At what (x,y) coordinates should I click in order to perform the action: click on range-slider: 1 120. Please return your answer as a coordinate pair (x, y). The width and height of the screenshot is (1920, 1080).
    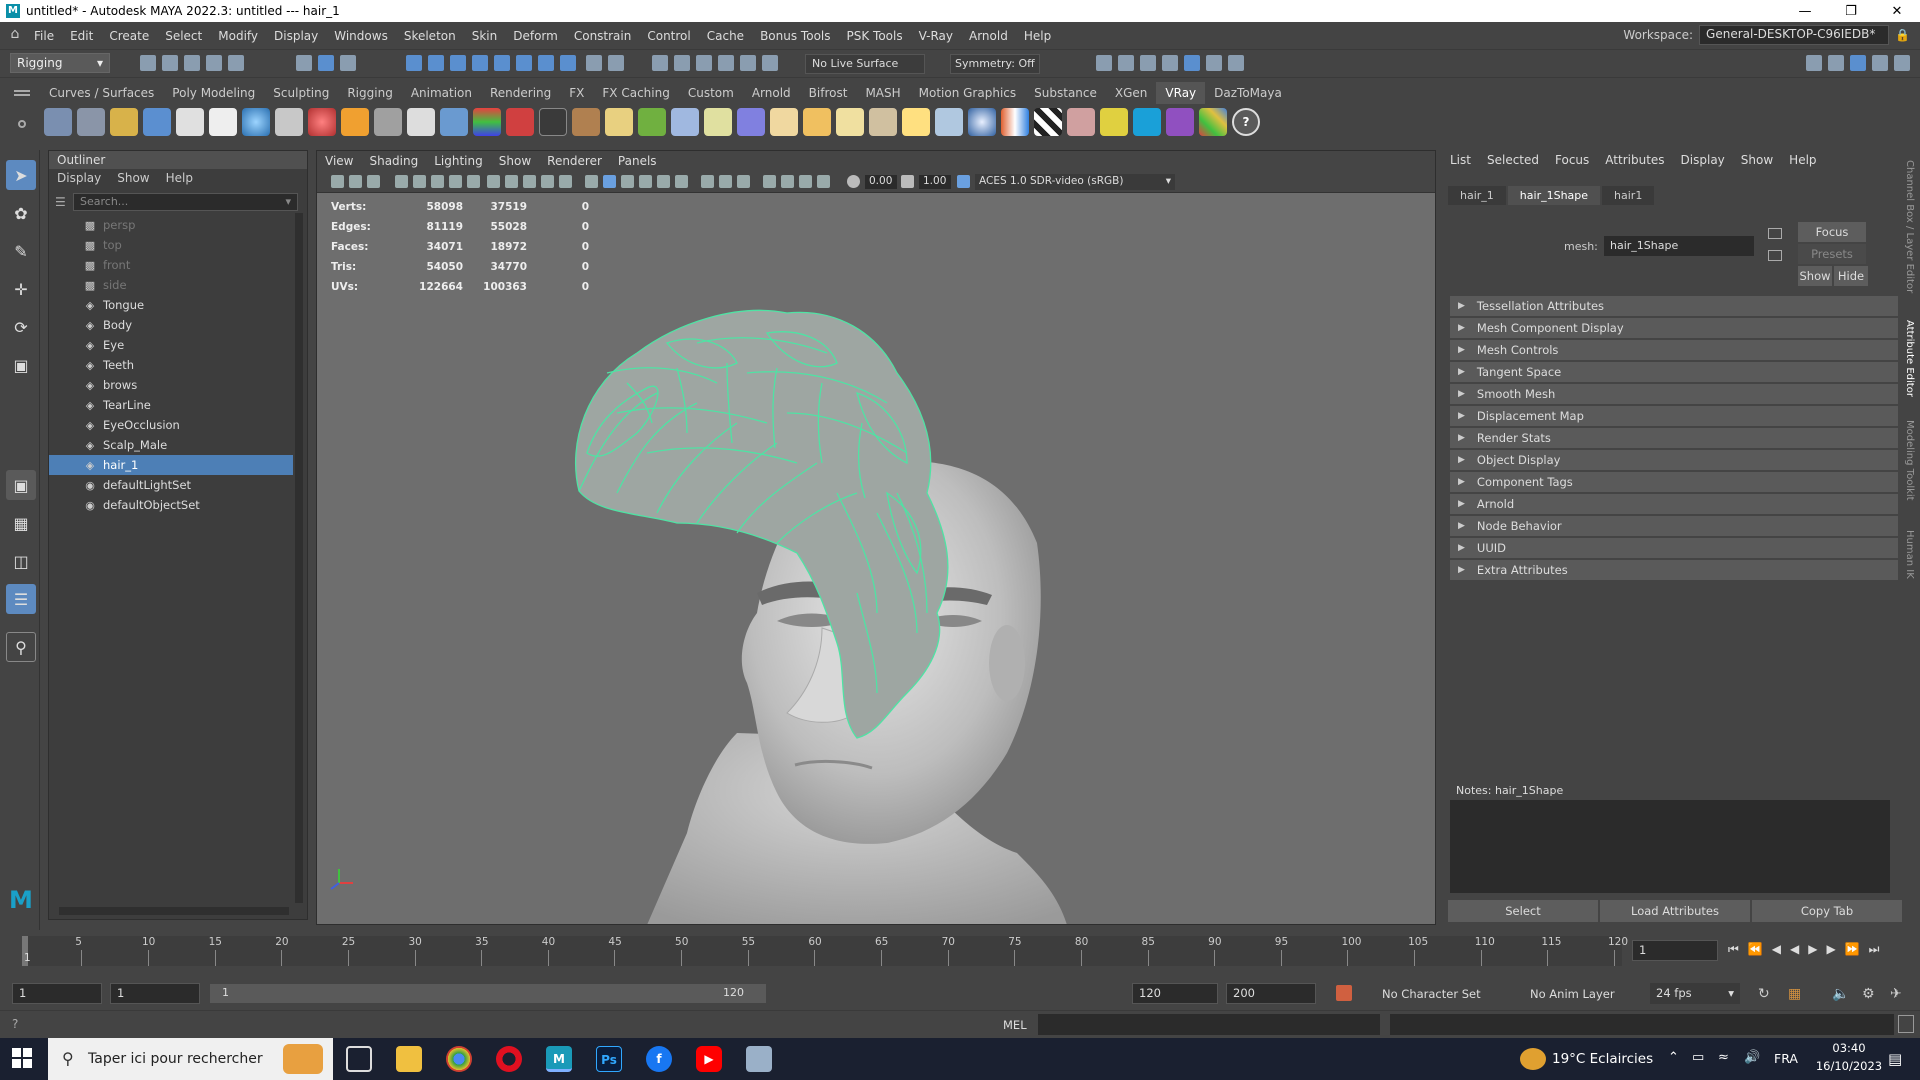
    Looking at the image, I should click on (488, 993).